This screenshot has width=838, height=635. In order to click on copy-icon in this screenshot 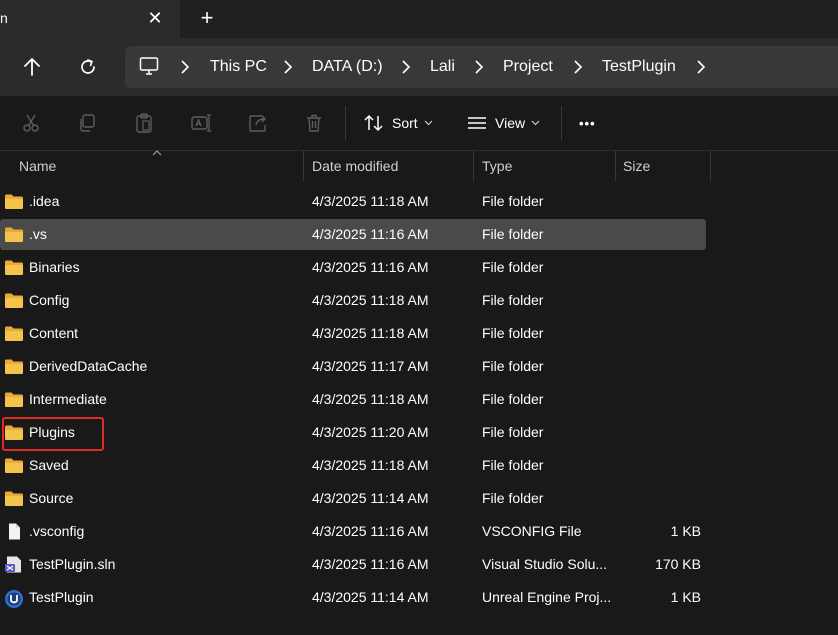, I will do `click(87, 123)`.